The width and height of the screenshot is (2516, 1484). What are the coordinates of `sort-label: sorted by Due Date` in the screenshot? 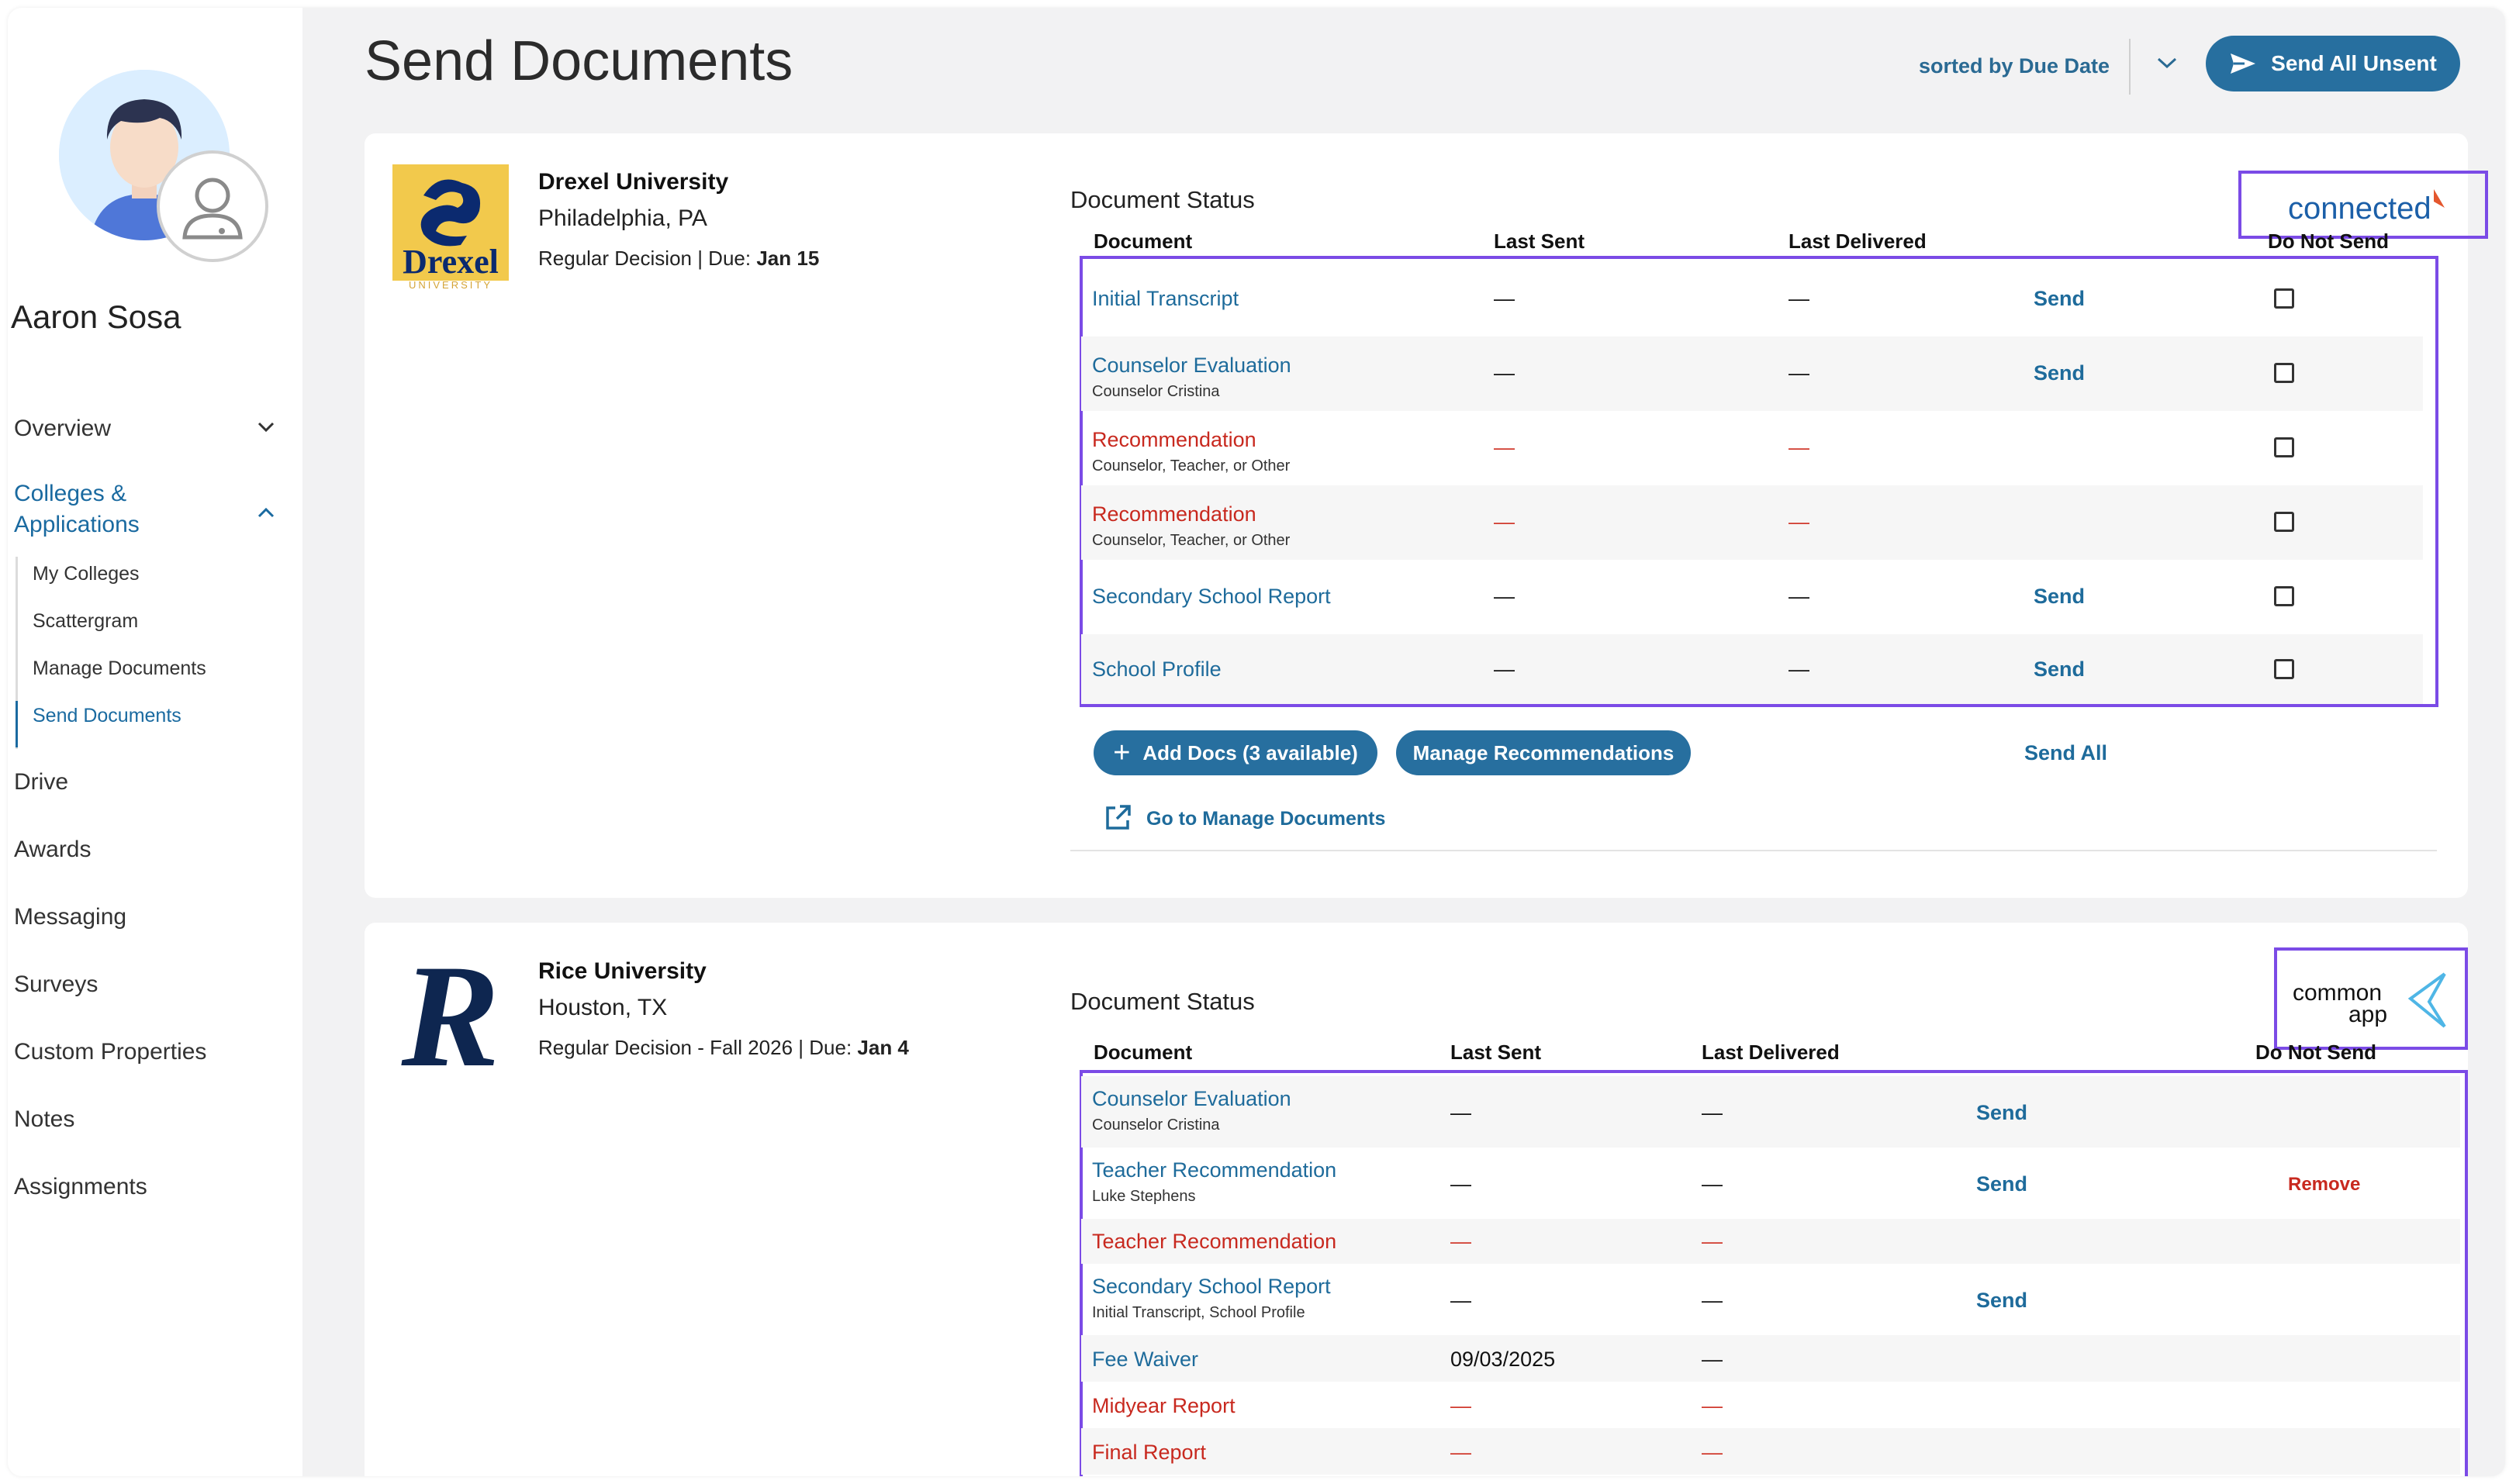 It's located at (2014, 66).